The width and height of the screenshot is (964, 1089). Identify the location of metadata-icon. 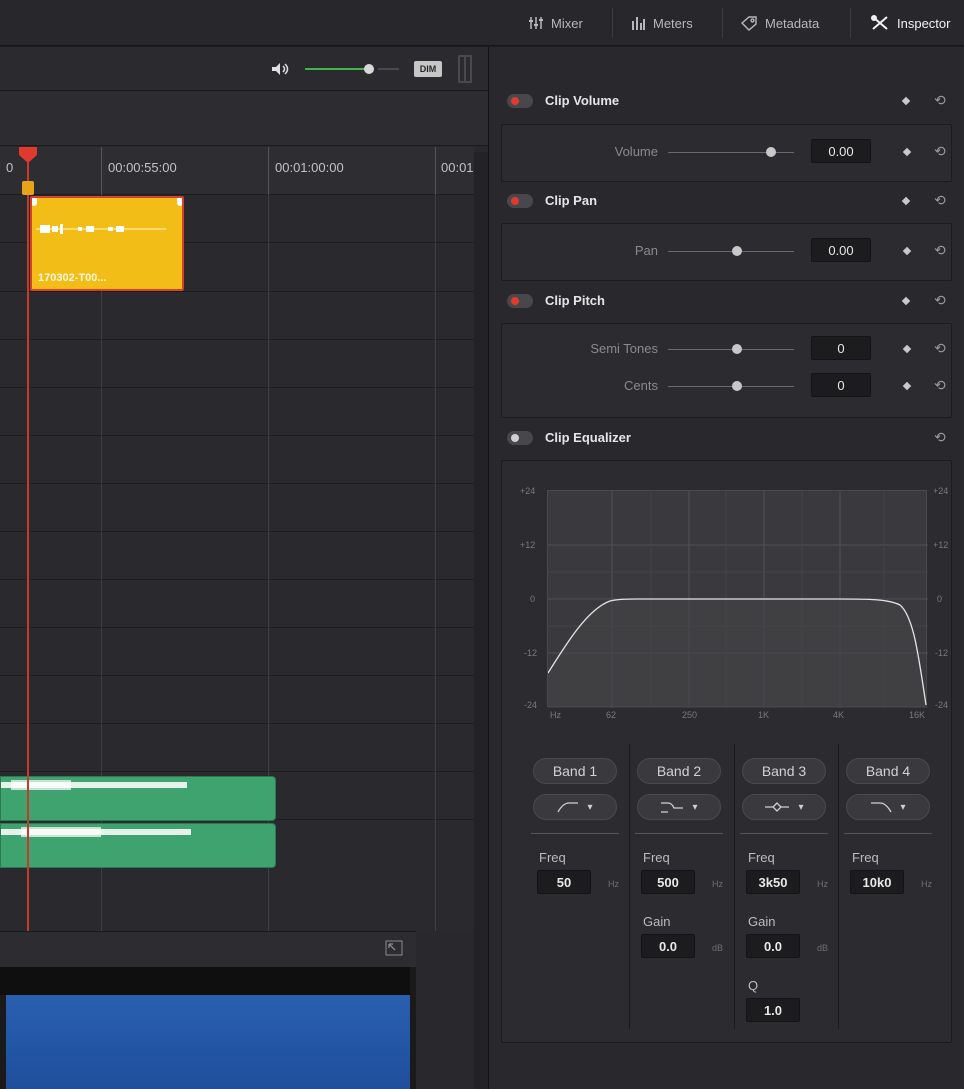
(748, 23).